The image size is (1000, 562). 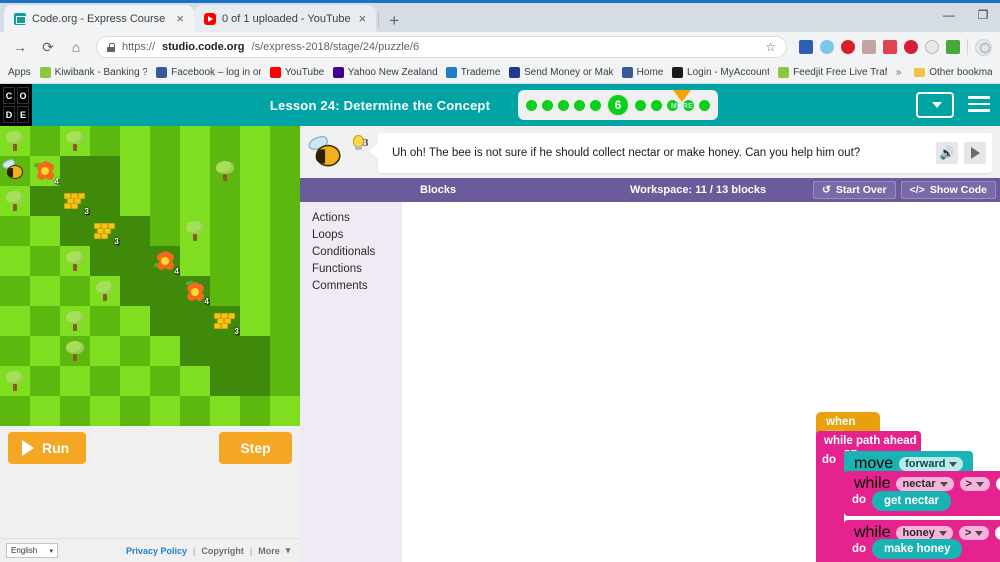 I want to click on bookmark-star-icon: ☆, so click(x=770, y=47).